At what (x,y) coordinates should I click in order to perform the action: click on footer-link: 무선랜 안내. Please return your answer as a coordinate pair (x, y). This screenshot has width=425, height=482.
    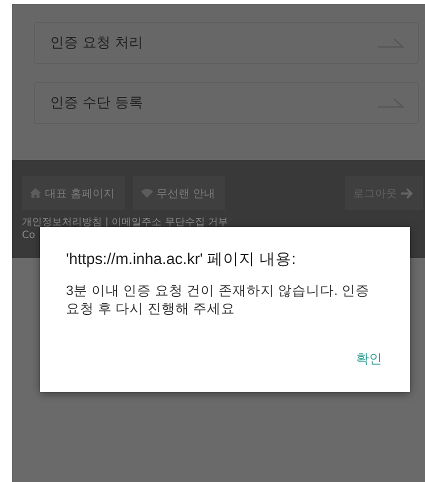
    Looking at the image, I should click on (178, 193).